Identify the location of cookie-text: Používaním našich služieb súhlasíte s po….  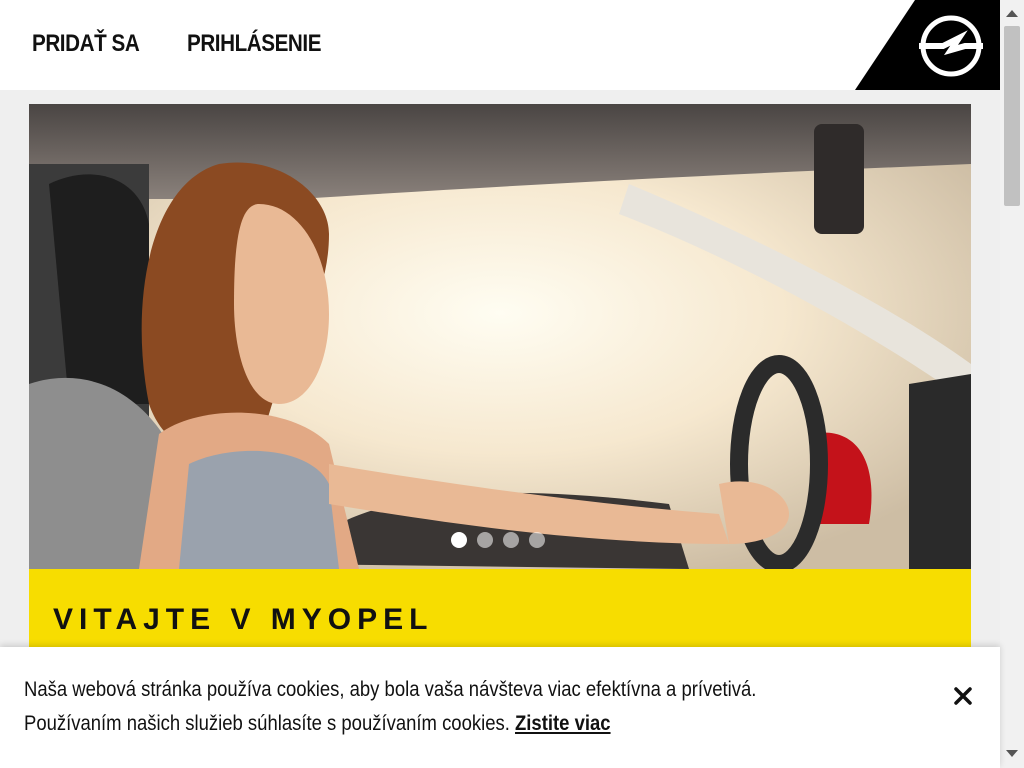
(267, 723).